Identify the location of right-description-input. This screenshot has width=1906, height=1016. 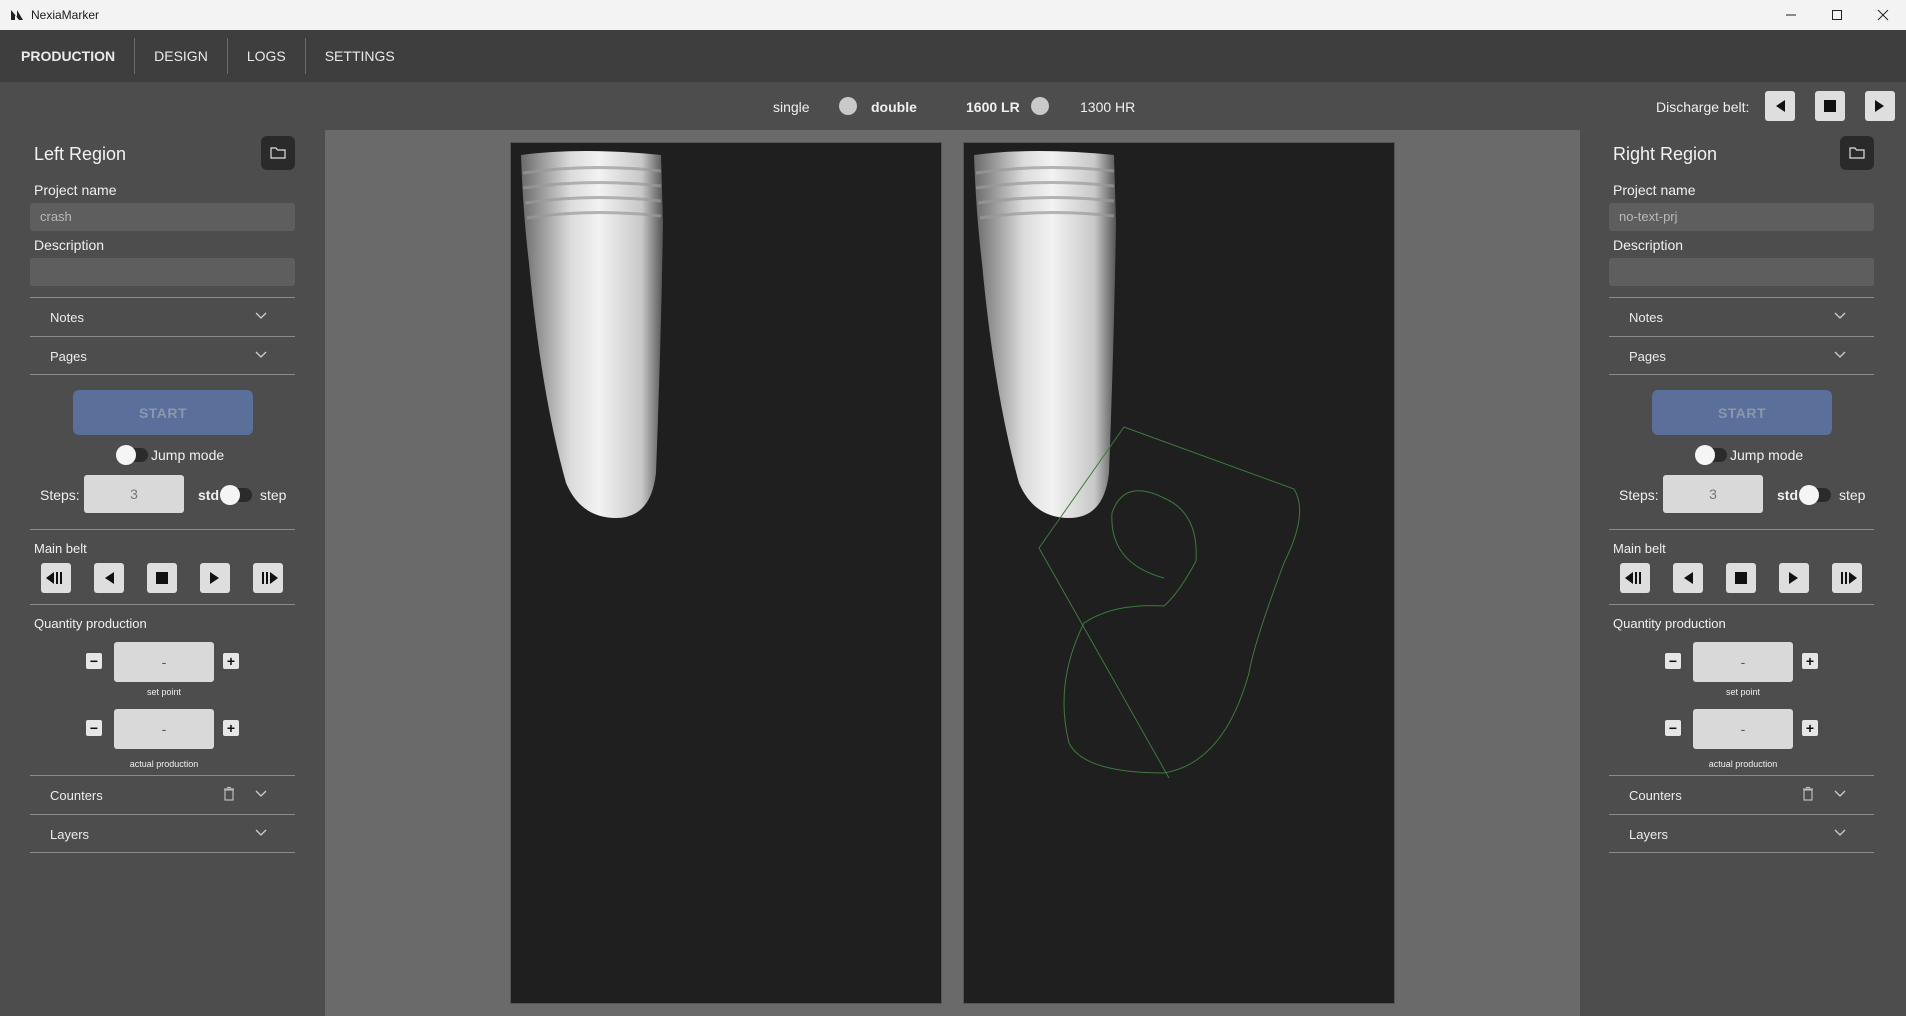
(1741, 272).